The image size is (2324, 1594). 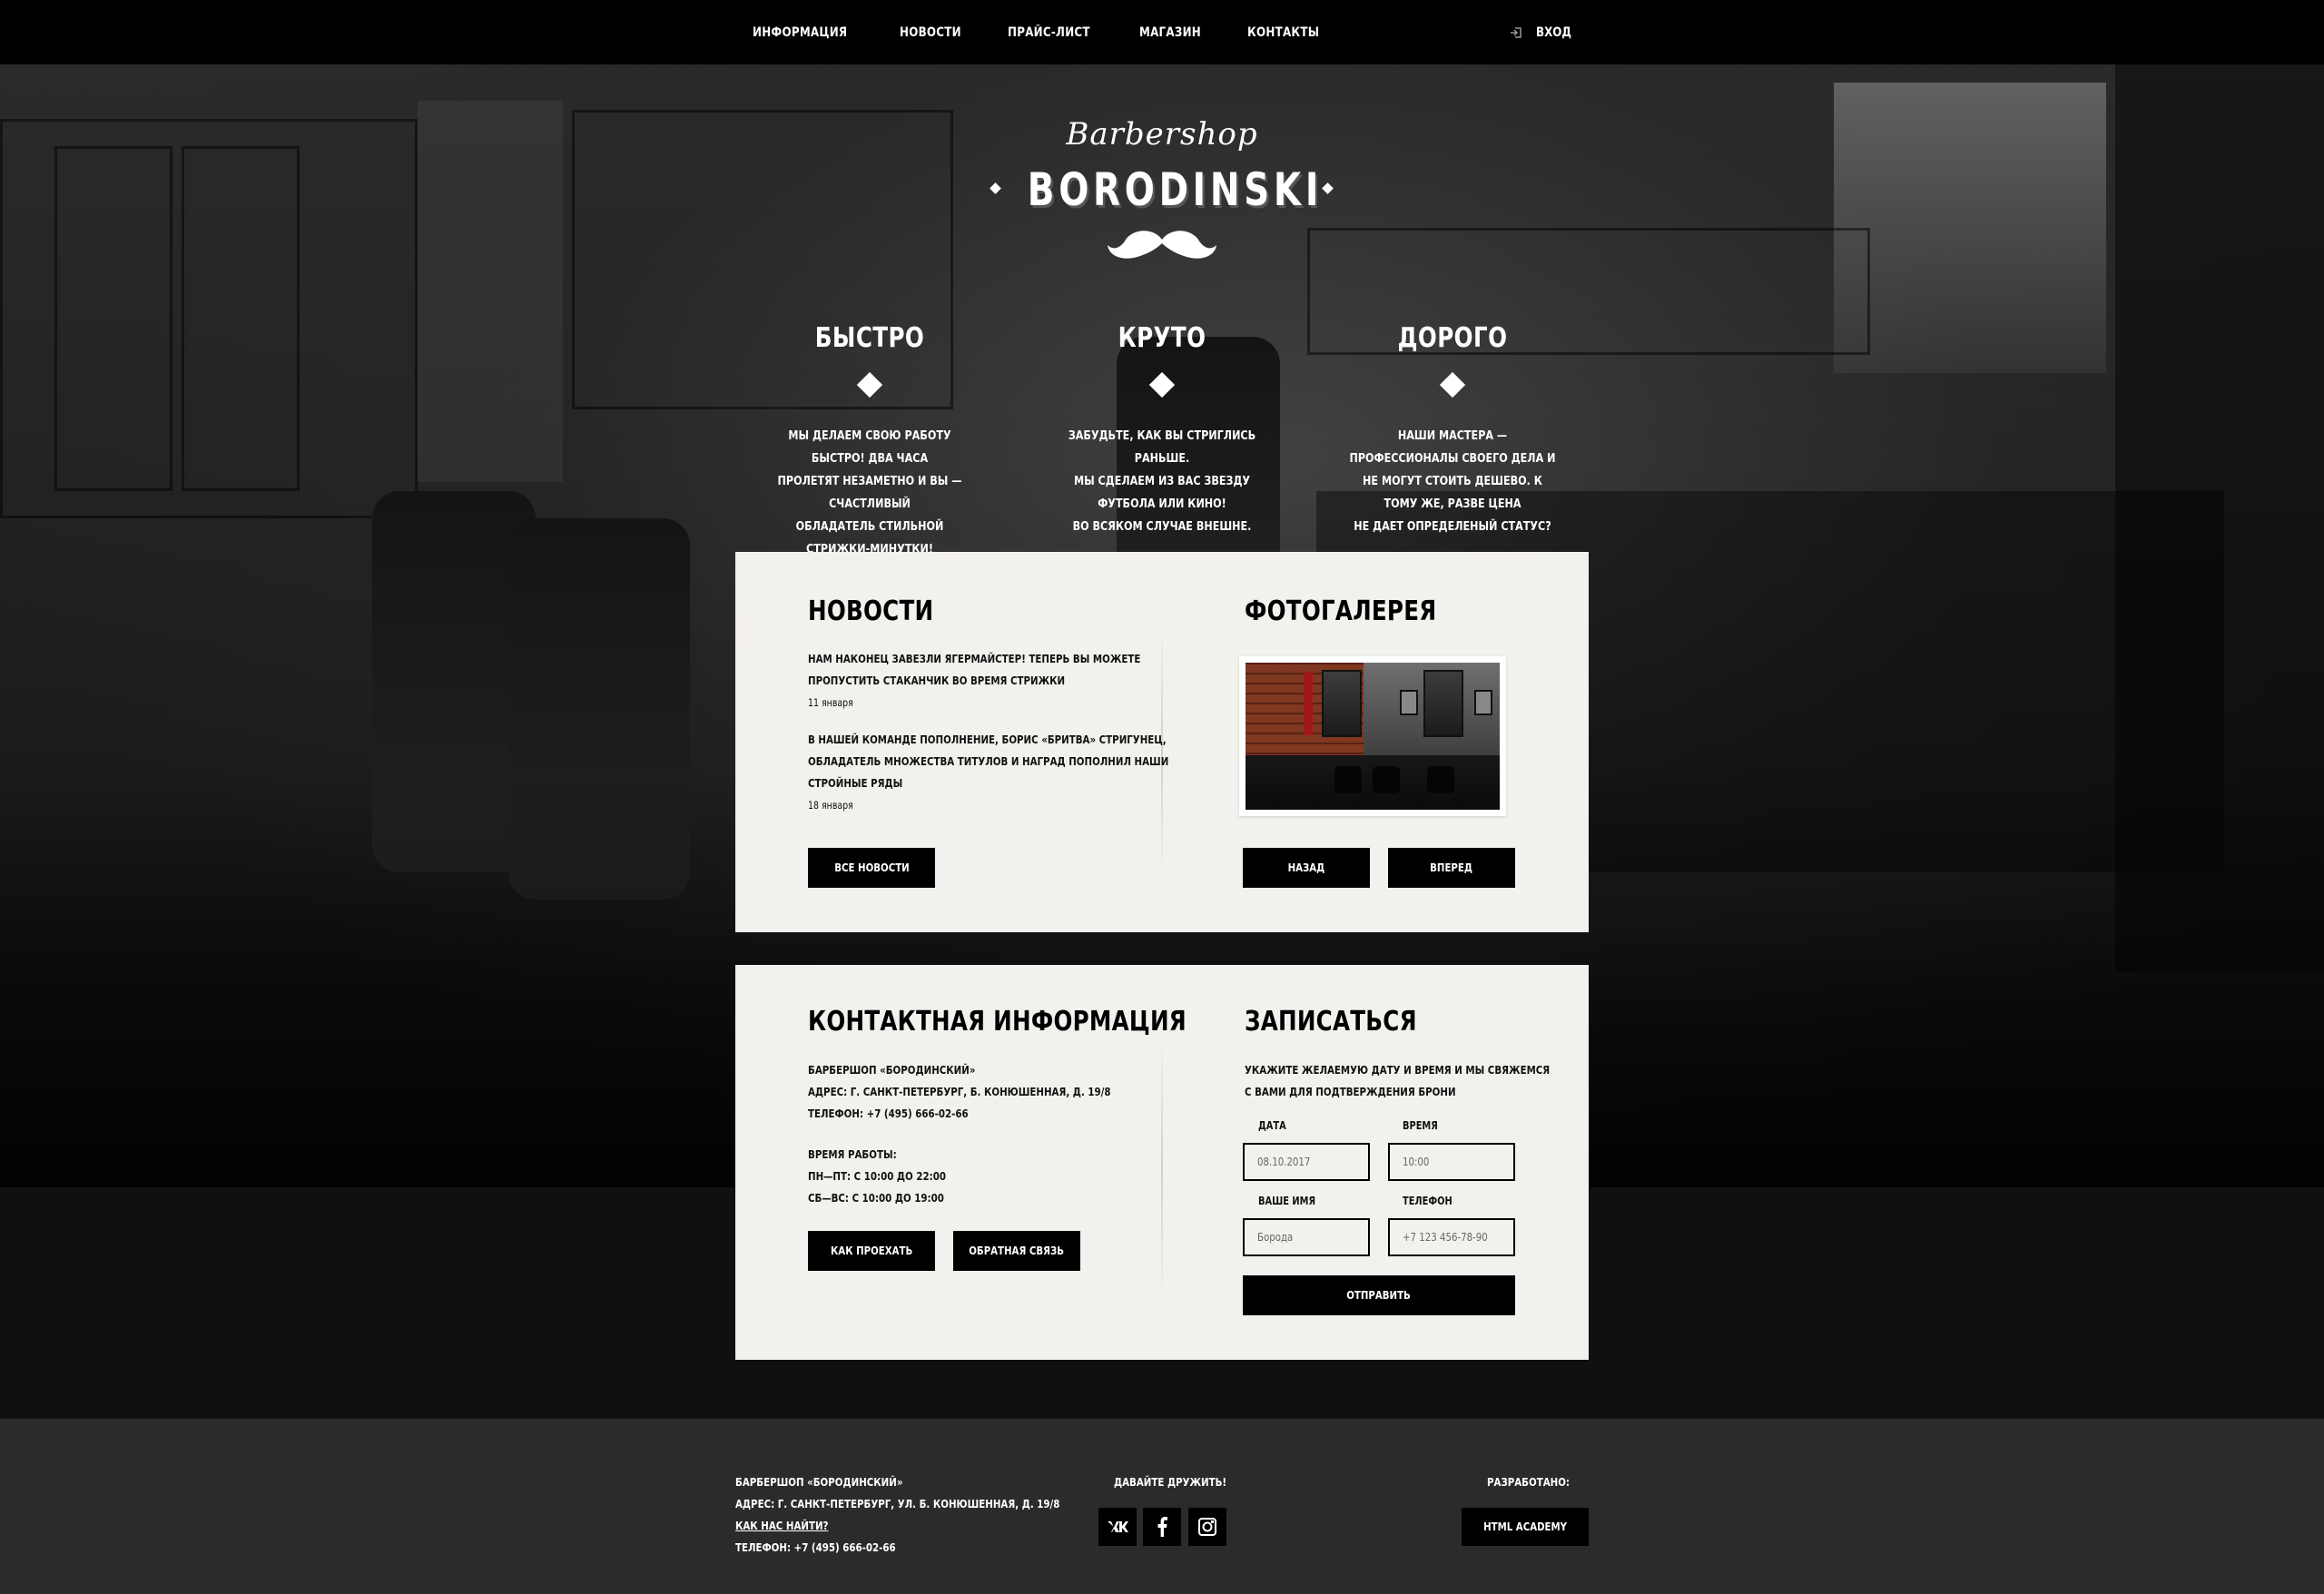 I want to click on login-link: ВХОД, so click(x=1543, y=32).